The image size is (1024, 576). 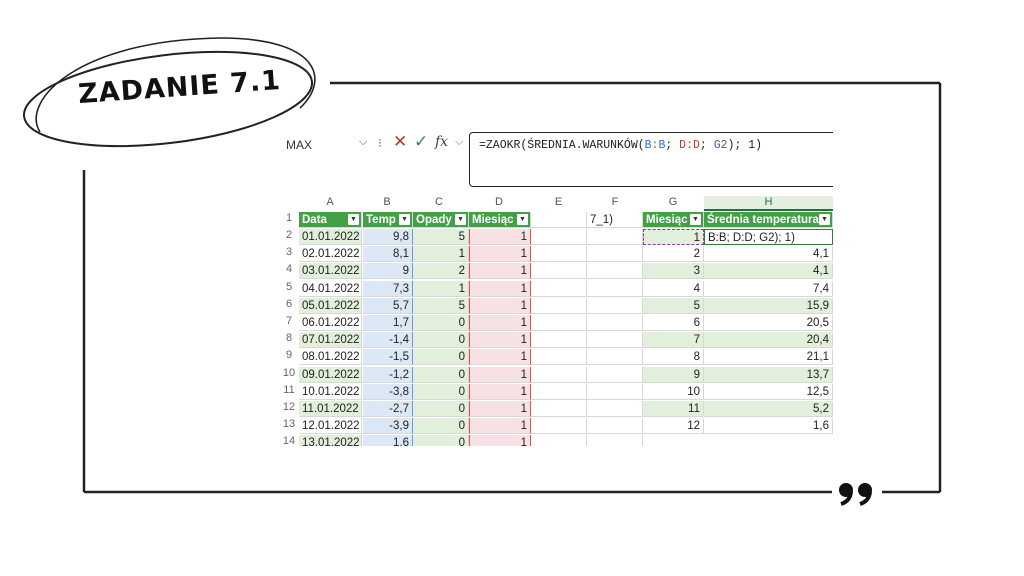 What do you see at coordinates (388, 254) in the screenshot?
I see `cell-temp: 8,1` at bounding box center [388, 254].